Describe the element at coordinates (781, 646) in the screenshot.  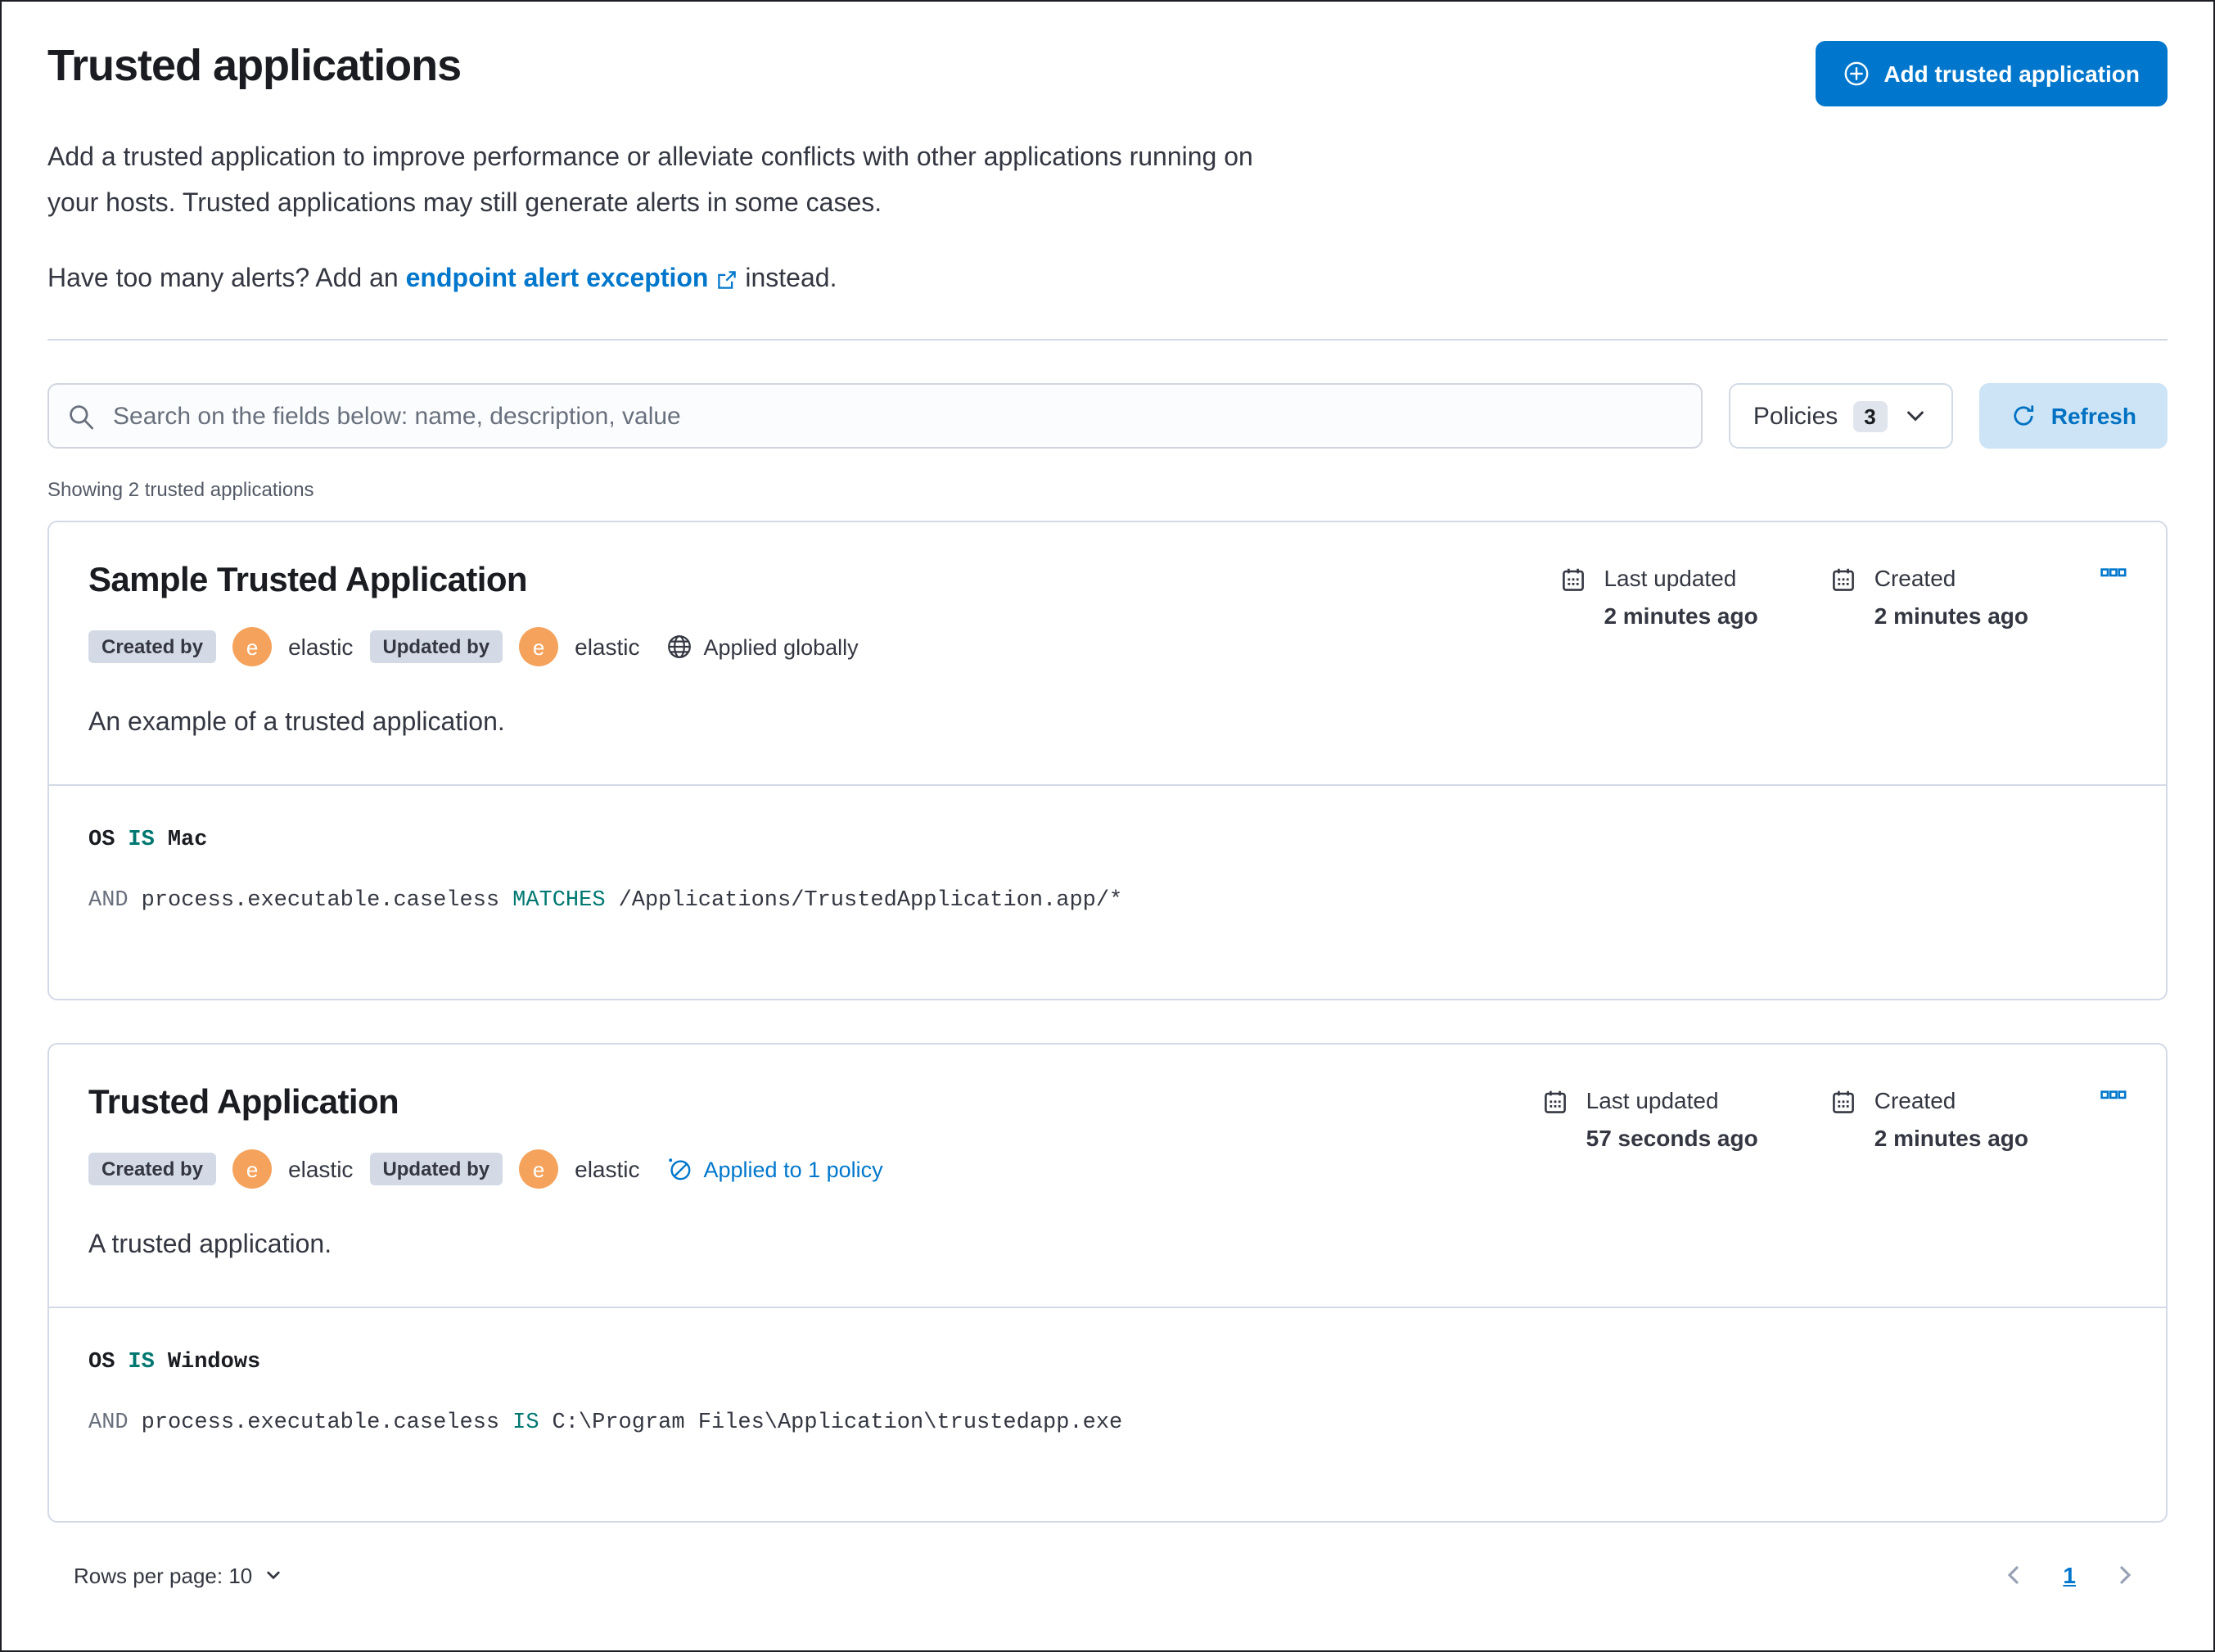
I see `scope-label: Applied globally` at that location.